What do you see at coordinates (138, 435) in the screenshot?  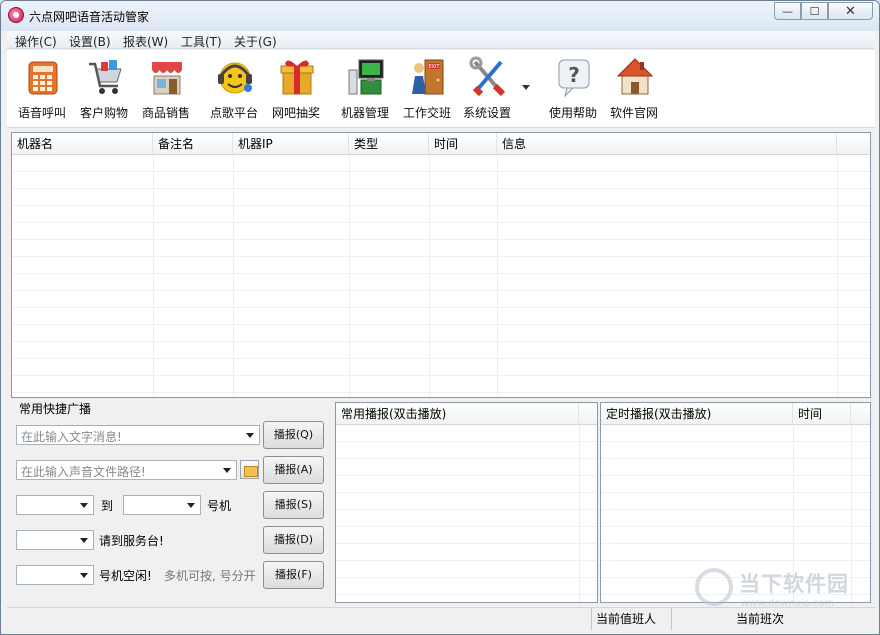 I see `text-message-combo: 在此输入文字消息!` at bounding box center [138, 435].